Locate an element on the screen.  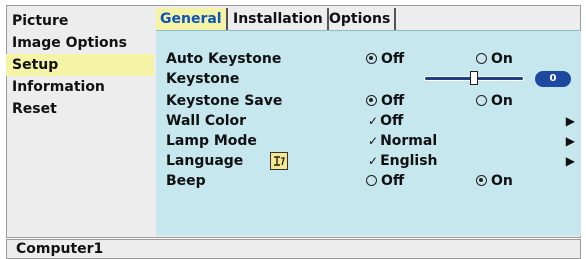
beep-off-option: Off is located at coordinates (385, 181).